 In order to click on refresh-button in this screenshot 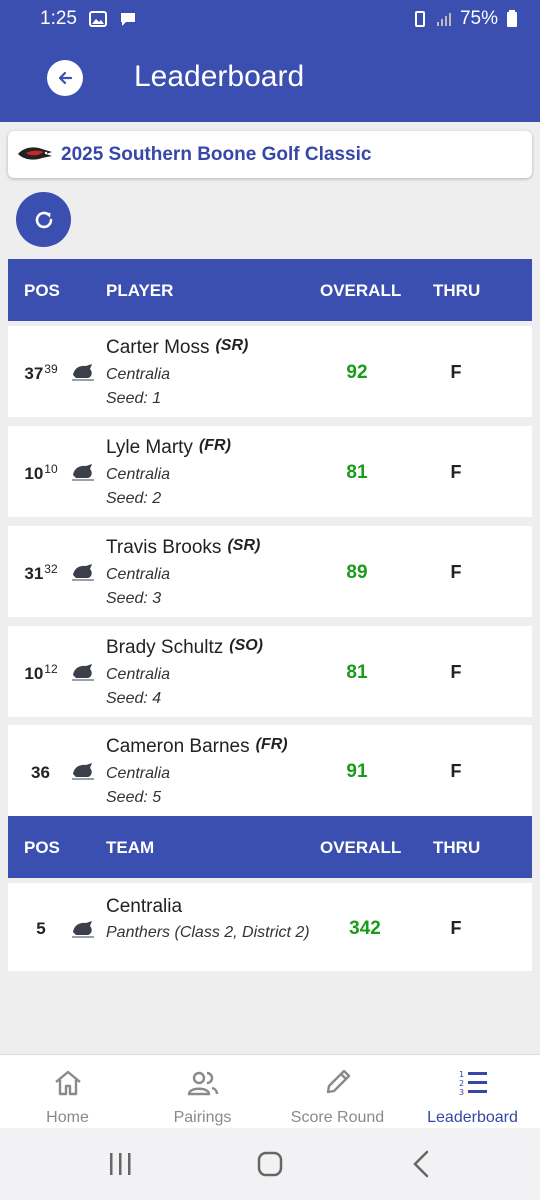, I will do `click(43, 219)`.